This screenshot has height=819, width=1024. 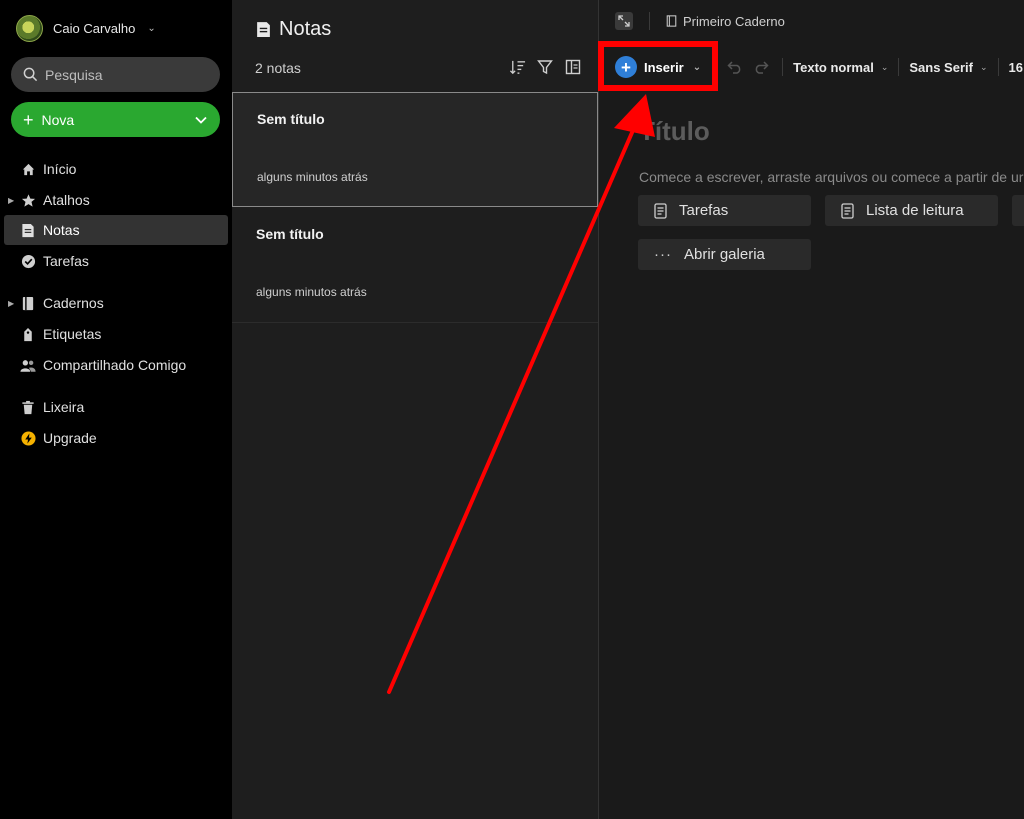 What do you see at coordinates (66, 200) in the screenshot?
I see `sidebar-item-label: Atalhos` at bounding box center [66, 200].